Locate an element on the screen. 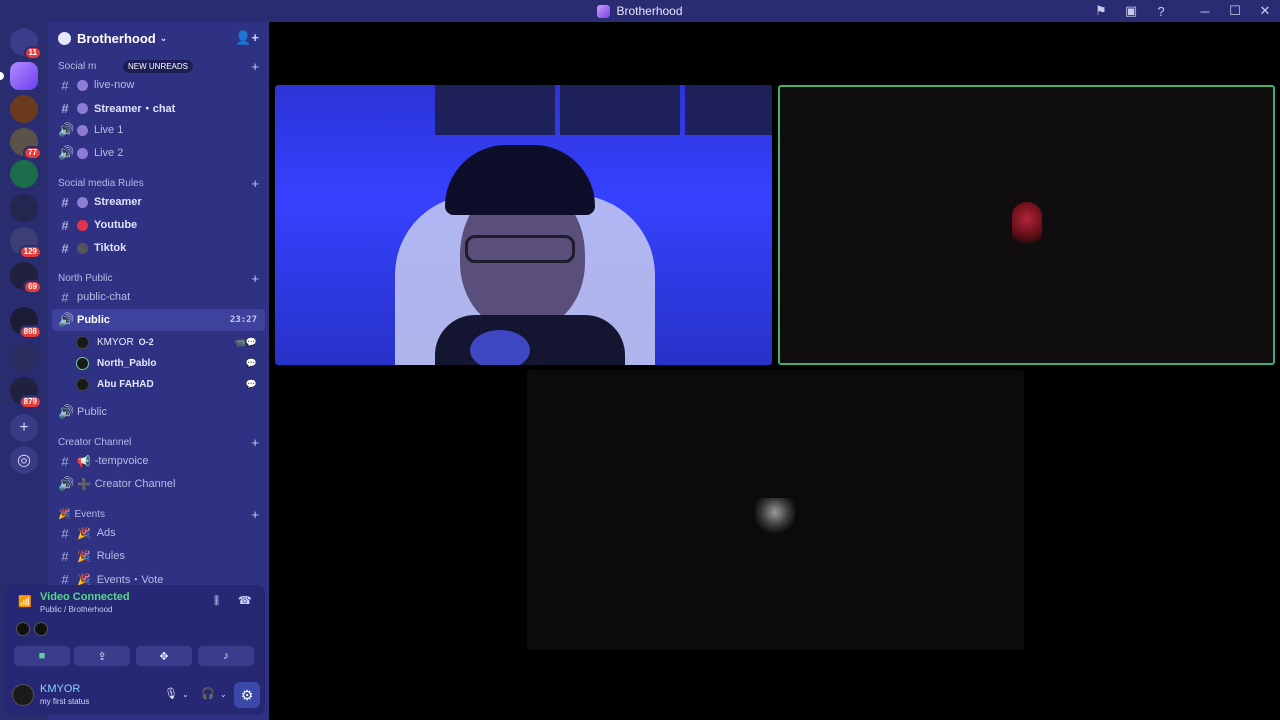 This screenshot has width=1280, height=720. new-unreads-label: NEW UNREADS is located at coordinates (158, 66).